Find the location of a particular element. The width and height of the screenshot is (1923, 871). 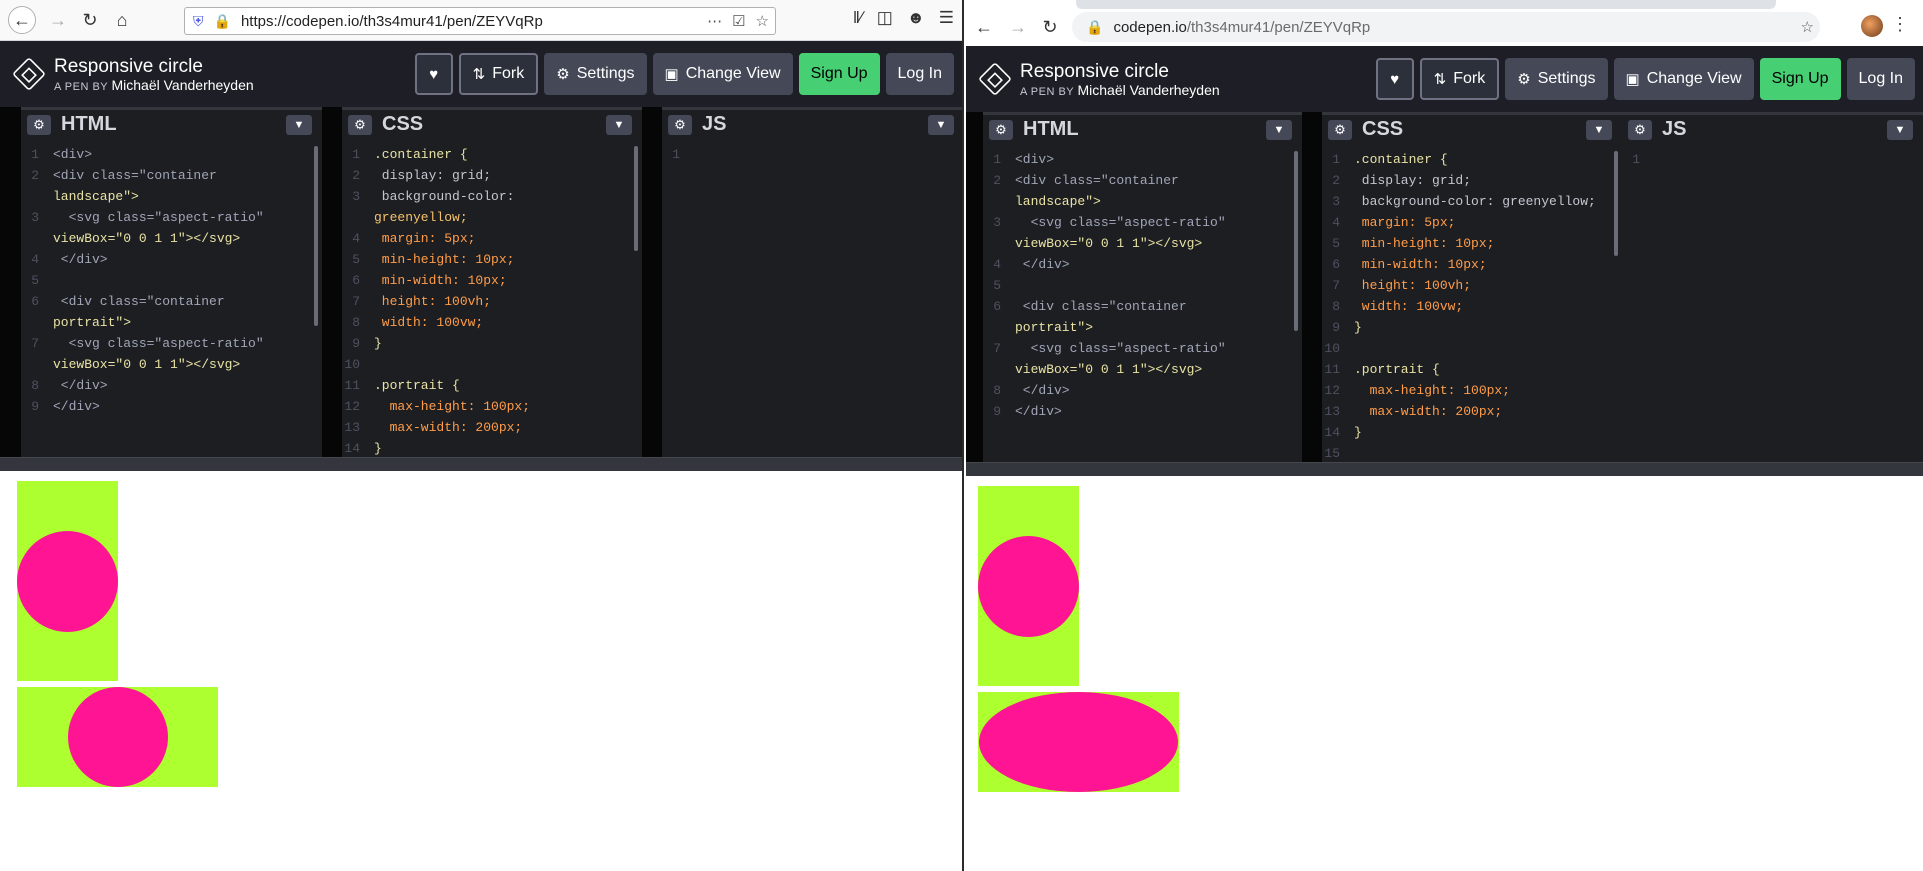

line-number: 2 is located at coordinates (997, 180).